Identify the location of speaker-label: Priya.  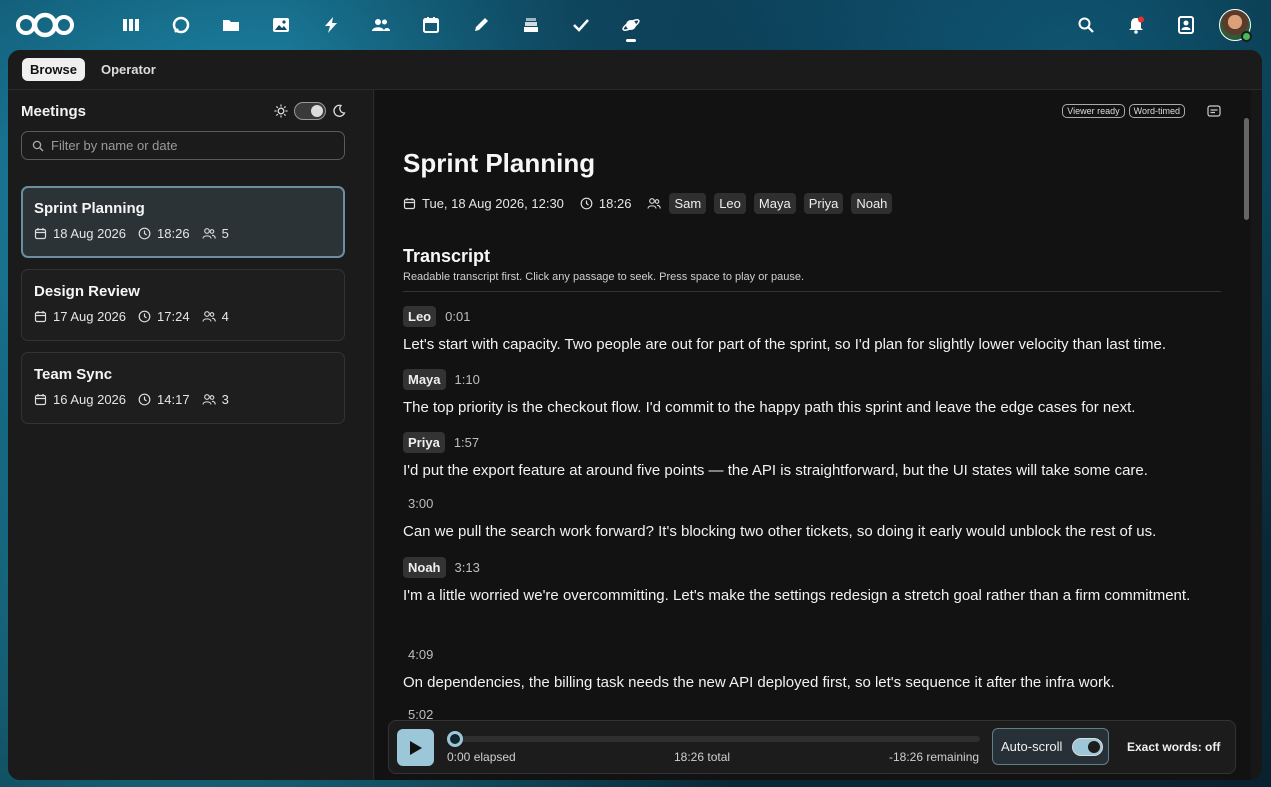
(424, 442).